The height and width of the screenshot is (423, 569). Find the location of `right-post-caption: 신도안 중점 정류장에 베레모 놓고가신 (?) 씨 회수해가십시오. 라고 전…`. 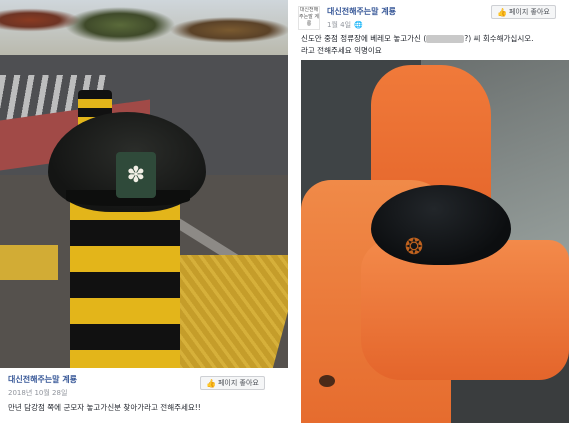

right-post-caption: 신도안 중점 정류장에 베레모 놓고가신 (?) 씨 회수해가십시오. 라고 전… is located at coordinates (417, 44).